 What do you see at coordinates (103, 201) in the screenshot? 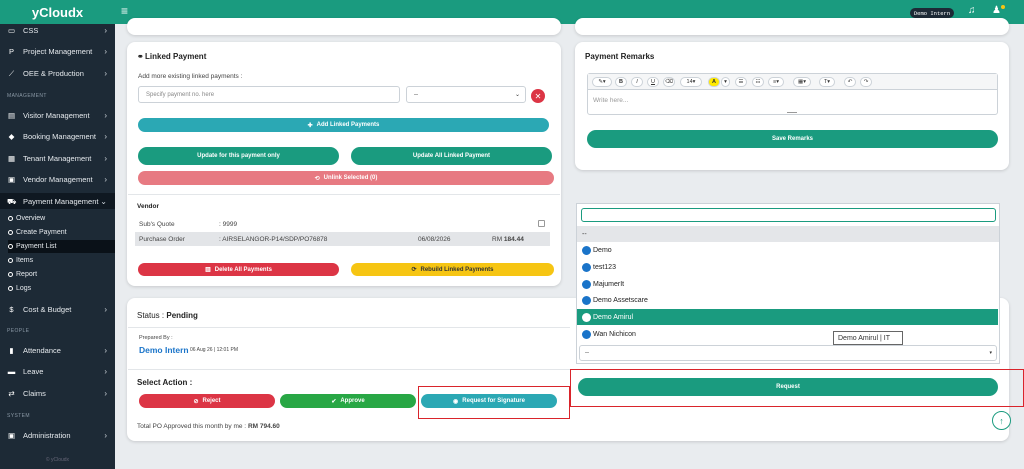
I see `chevron-down-icon: ⌄` at bounding box center [103, 201].